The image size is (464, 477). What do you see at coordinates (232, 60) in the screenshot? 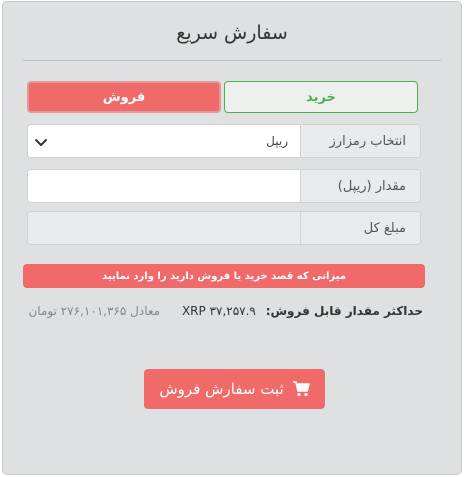
I see `title-divider` at bounding box center [232, 60].